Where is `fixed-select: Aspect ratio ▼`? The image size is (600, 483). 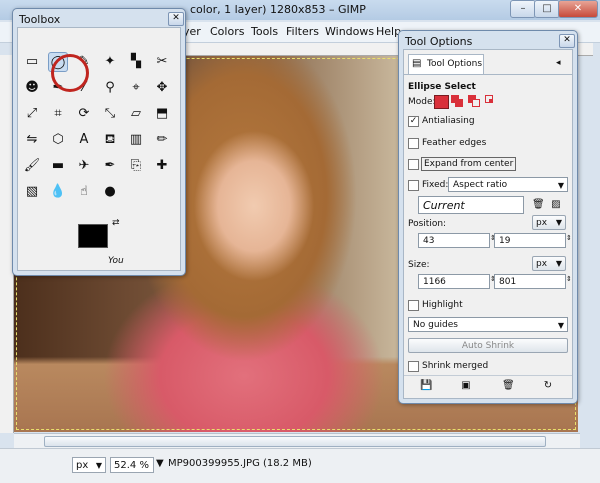
fixed-select: Aspect ratio ▼ is located at coordinates (508, 184).